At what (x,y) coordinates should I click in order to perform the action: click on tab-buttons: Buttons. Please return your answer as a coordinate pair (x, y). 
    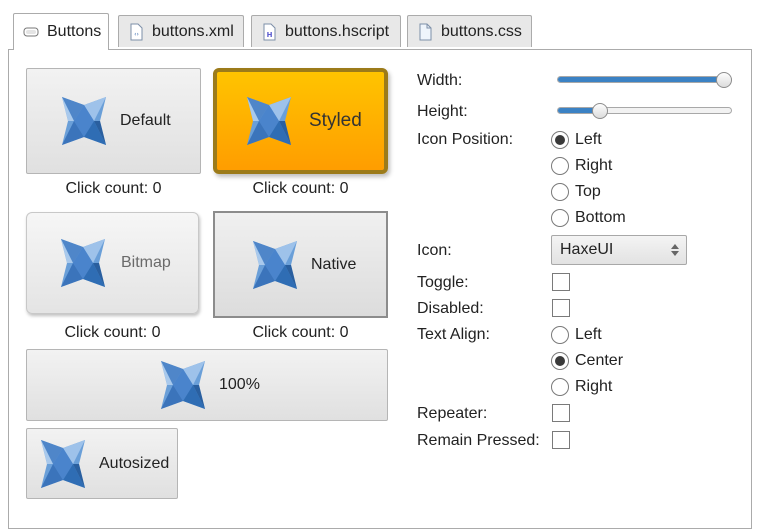
    Looking at the image, I should click on (61, 31).